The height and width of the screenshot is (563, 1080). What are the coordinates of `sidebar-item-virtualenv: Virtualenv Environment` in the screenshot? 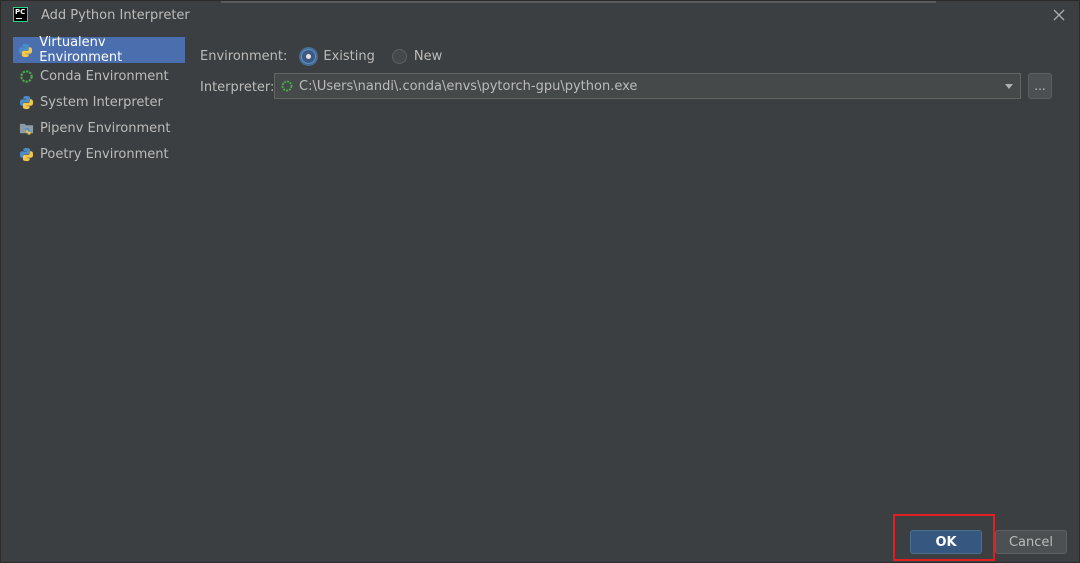 It's located at (99, 50).